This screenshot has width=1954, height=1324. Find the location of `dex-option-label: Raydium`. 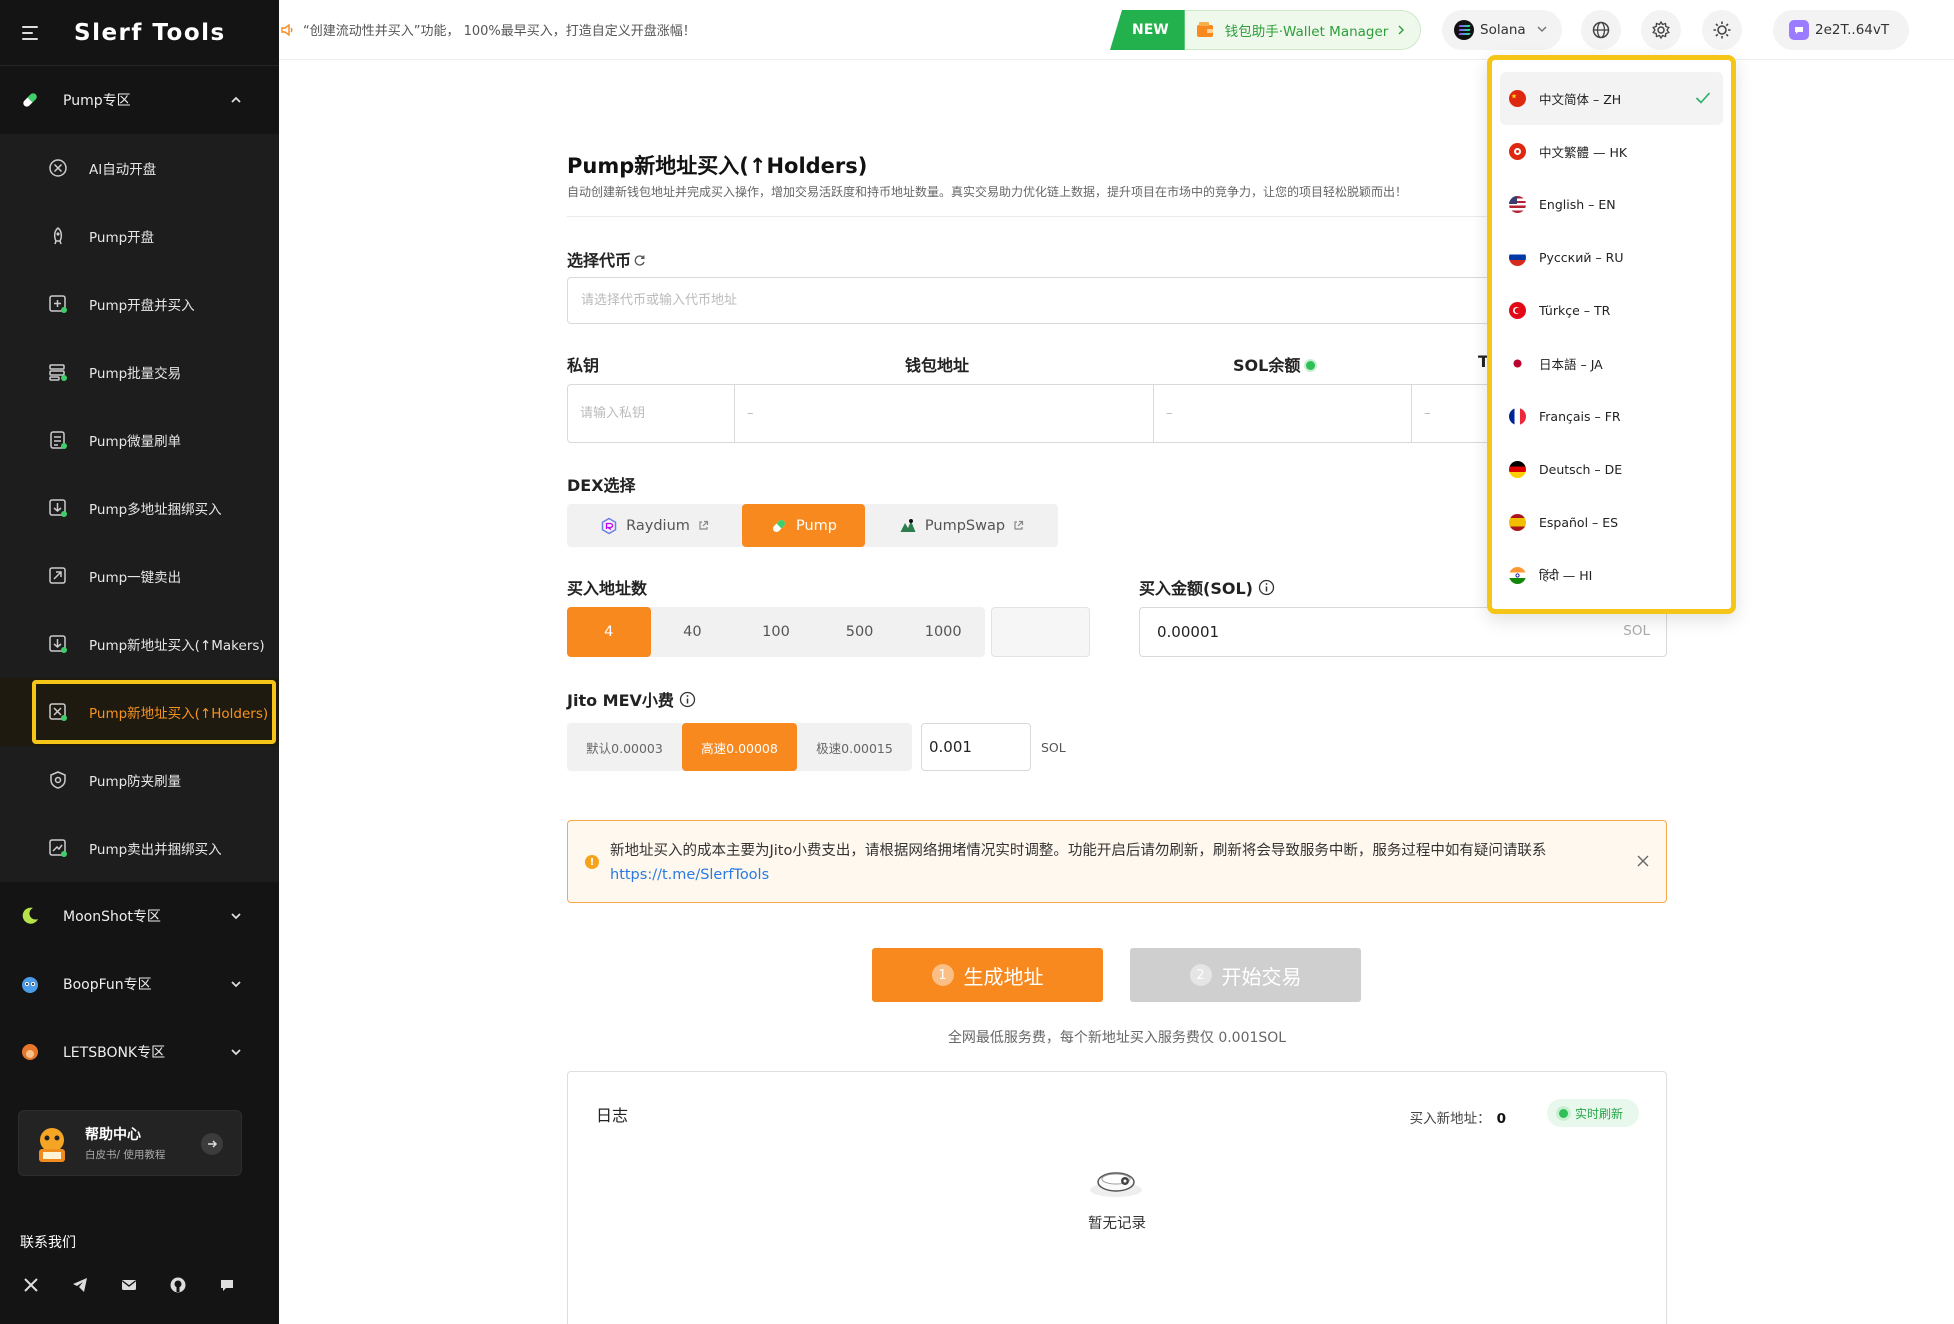

dex-option-label: Raydium is located at coordinates (658, 525).